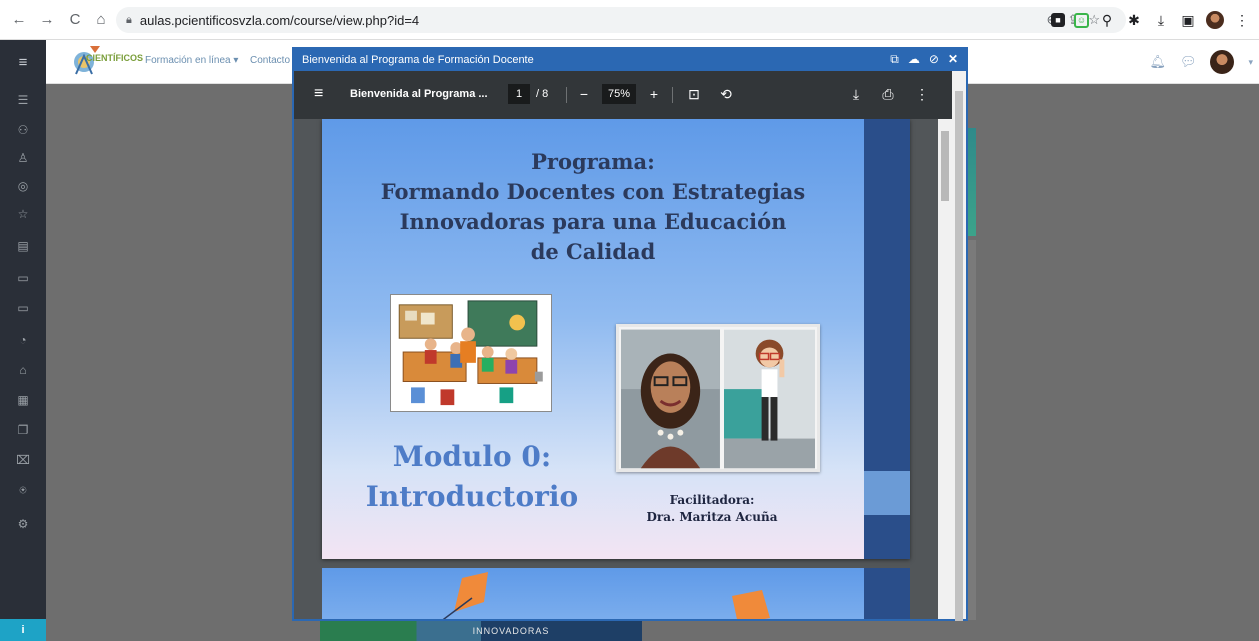 This screenshot has width=1259, height=641. I want to click on slide-side-bar, so click(887, 593).